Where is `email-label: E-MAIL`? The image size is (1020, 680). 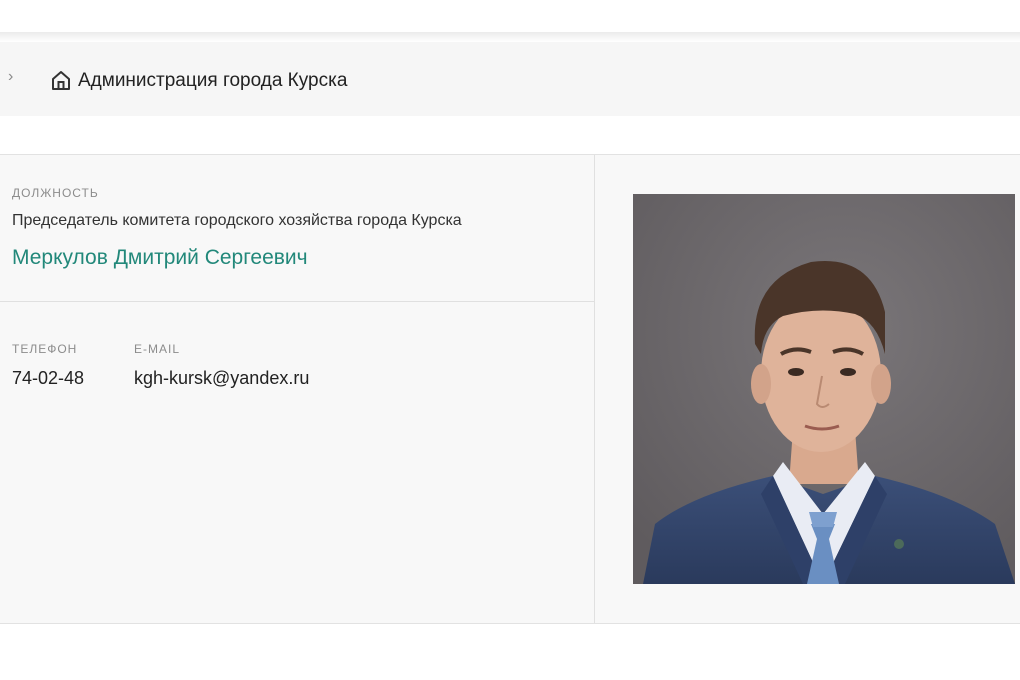 email-label: E-MAIL is located at coordinates (157, 349).